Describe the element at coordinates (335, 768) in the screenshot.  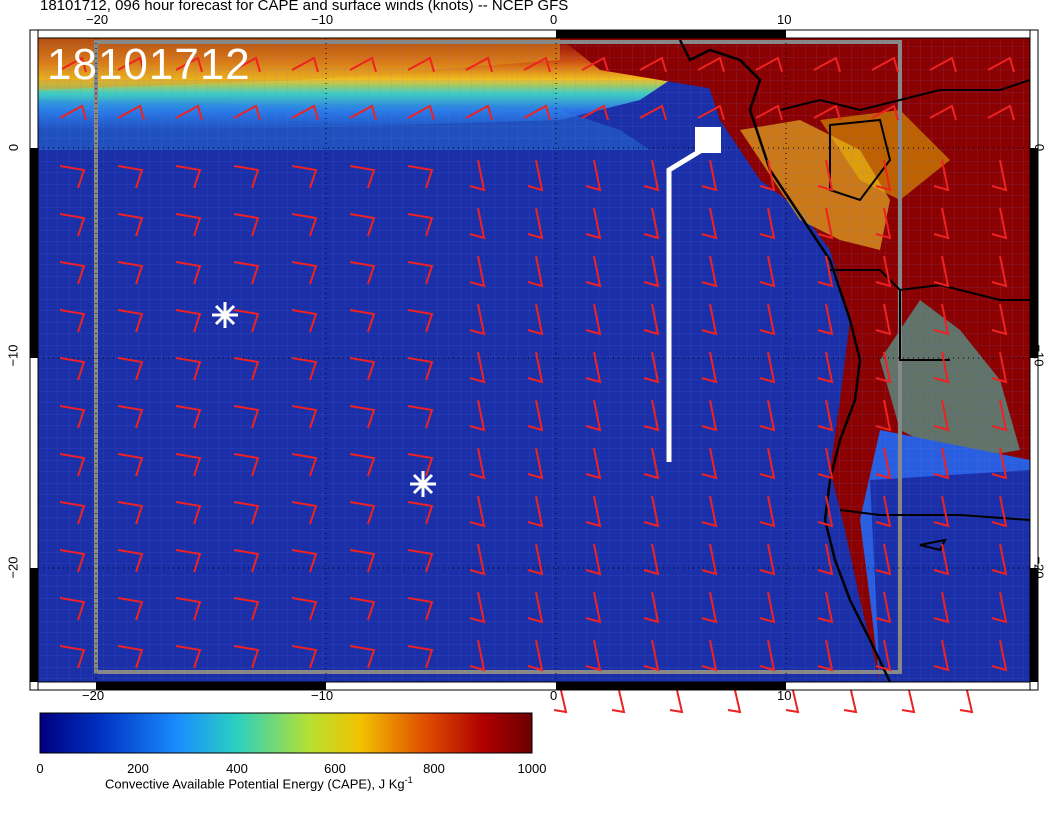
I see `colorbar-tick: 600` at that location.